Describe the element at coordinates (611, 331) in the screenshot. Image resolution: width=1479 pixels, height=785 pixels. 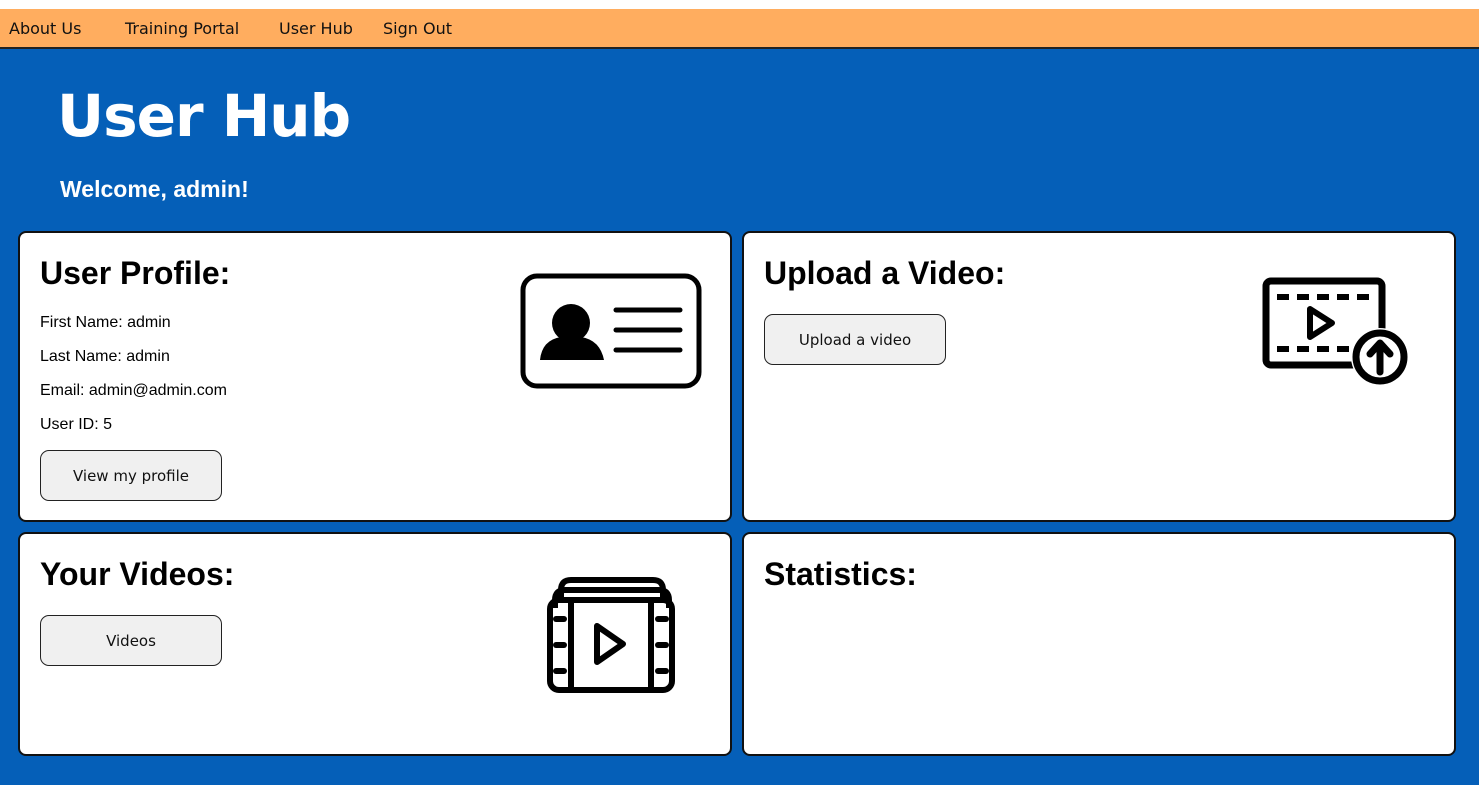
I see `id-card-icon` at that location.